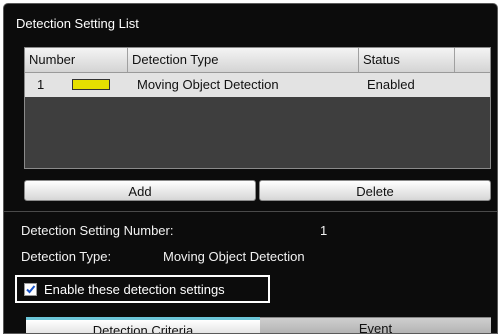  Describe the element at coordinates (91, 84) in the screenshot. I see `detection-color-swatch` at that location.